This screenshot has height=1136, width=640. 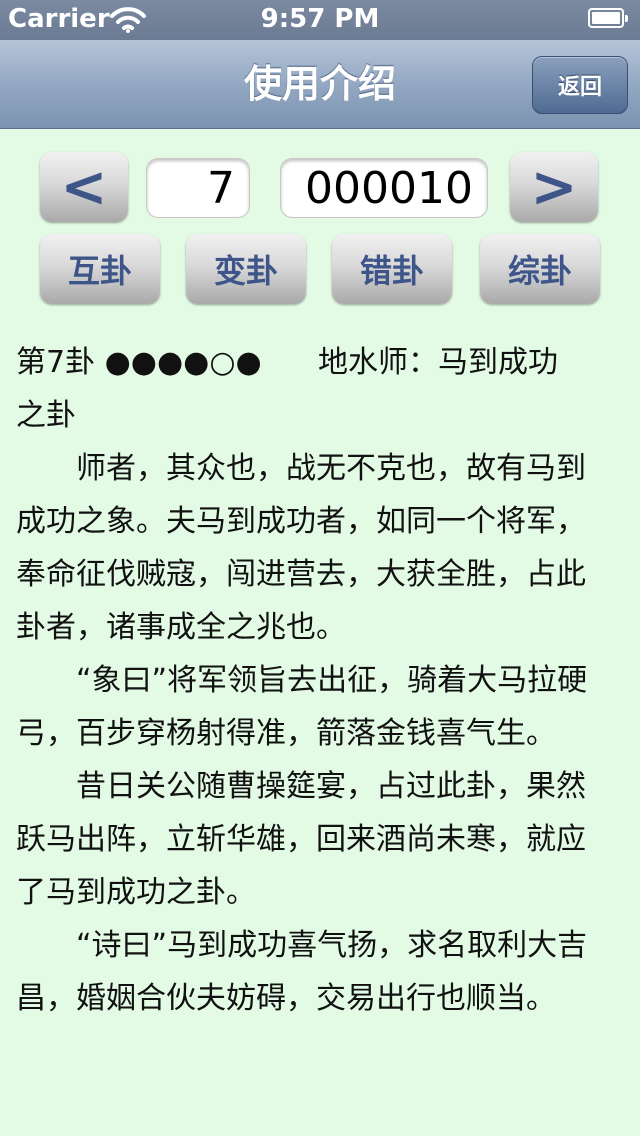 I want to click on gua-number-field: 7, so click(x=198, y=188).